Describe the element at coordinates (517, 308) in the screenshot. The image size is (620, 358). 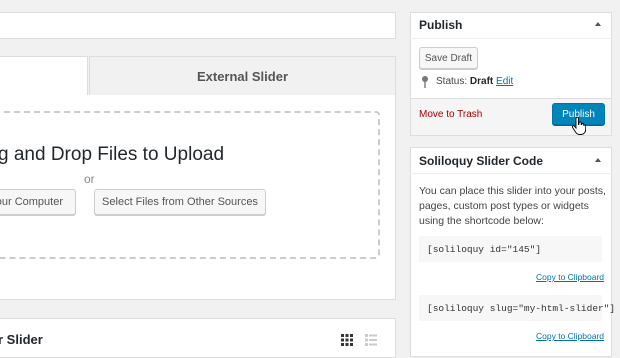
I see `shortcode-slug: [soliloquy slug="my-html-slider"]` at that location.